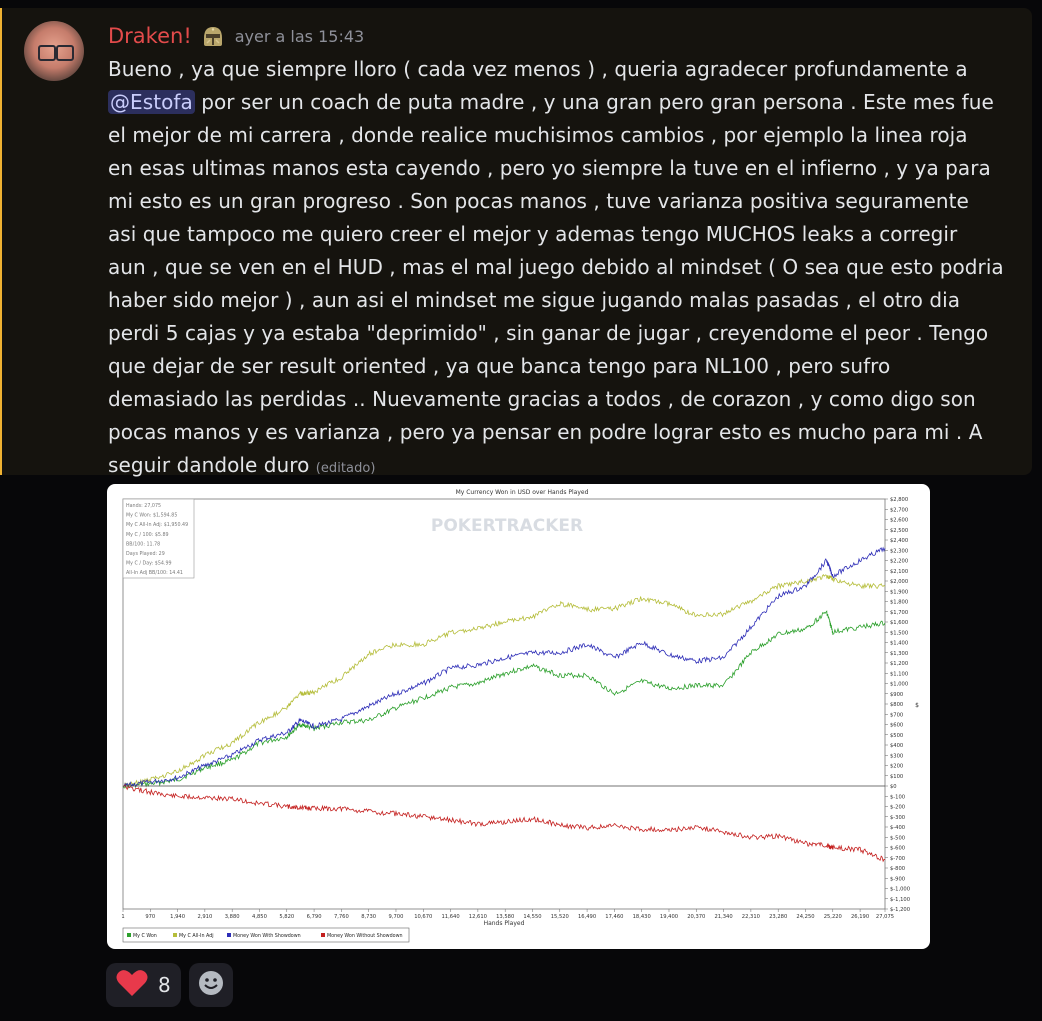 The width and height of the screenshot is (1042, 1021). Describe the element at coordinates (507, 526) in the screenshot. I see `chart-watermark: POKERTRACKER` at that location.